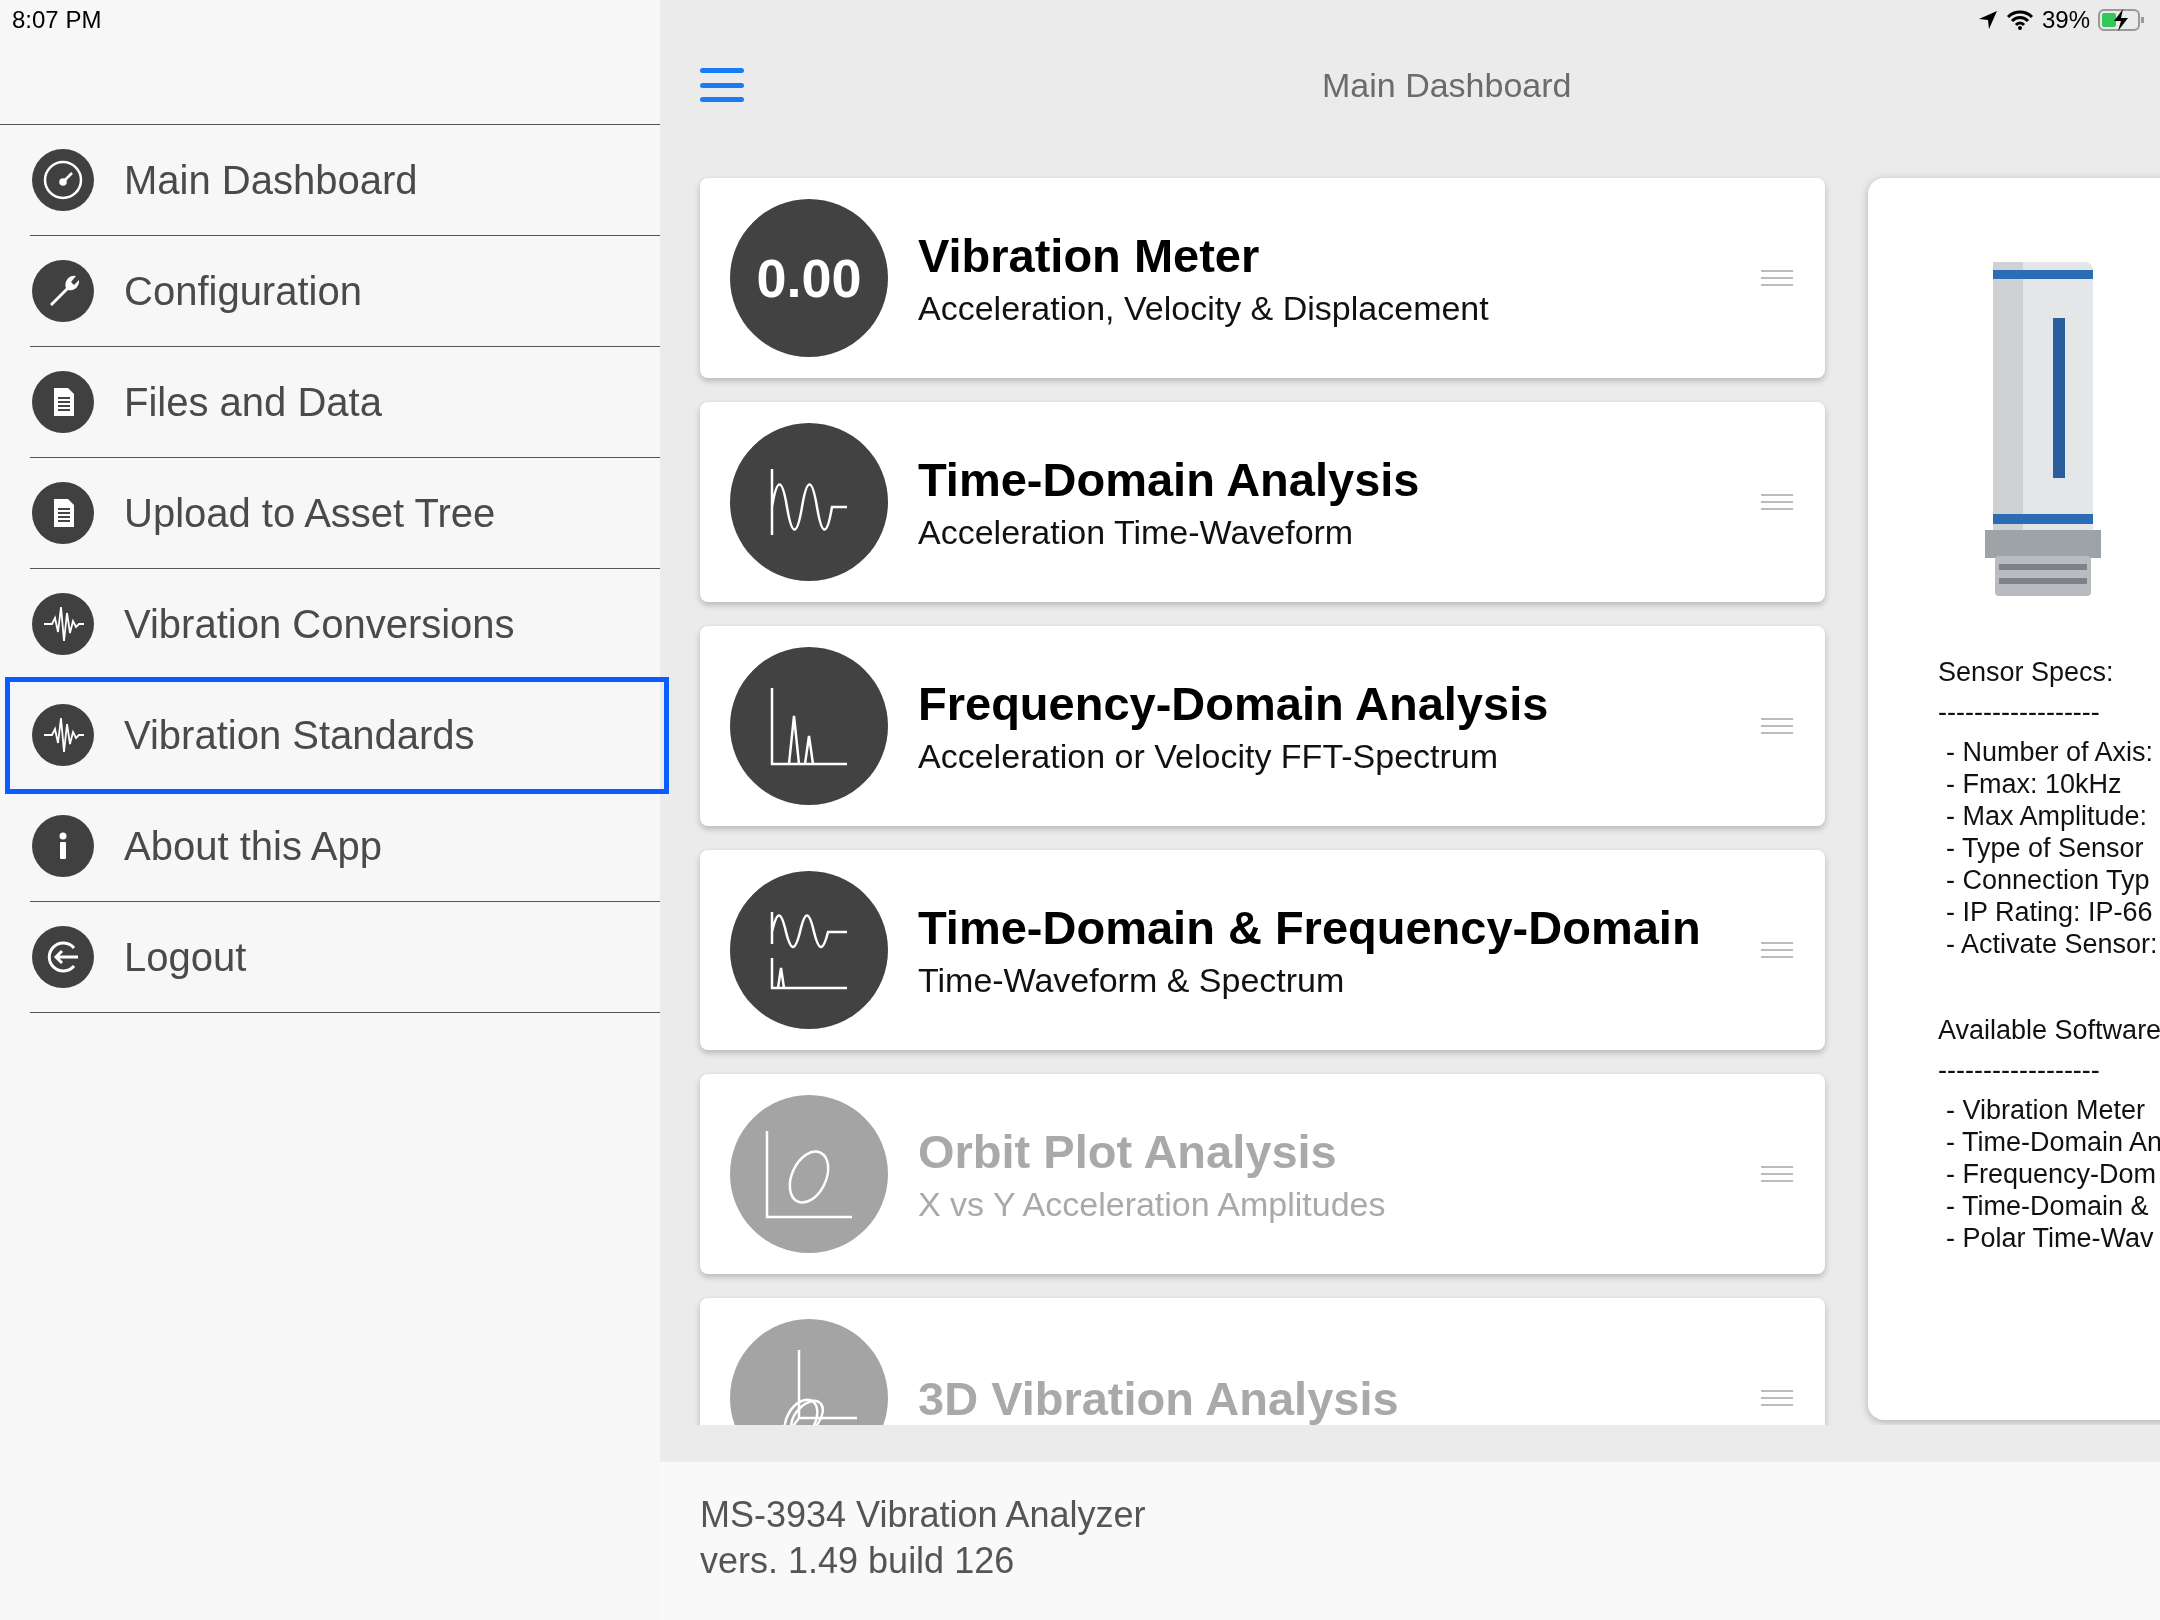  I want to click on module-card: 0.00 Vibration Meter Acceleration, Velocity & Displacement, so click(1262, 278).